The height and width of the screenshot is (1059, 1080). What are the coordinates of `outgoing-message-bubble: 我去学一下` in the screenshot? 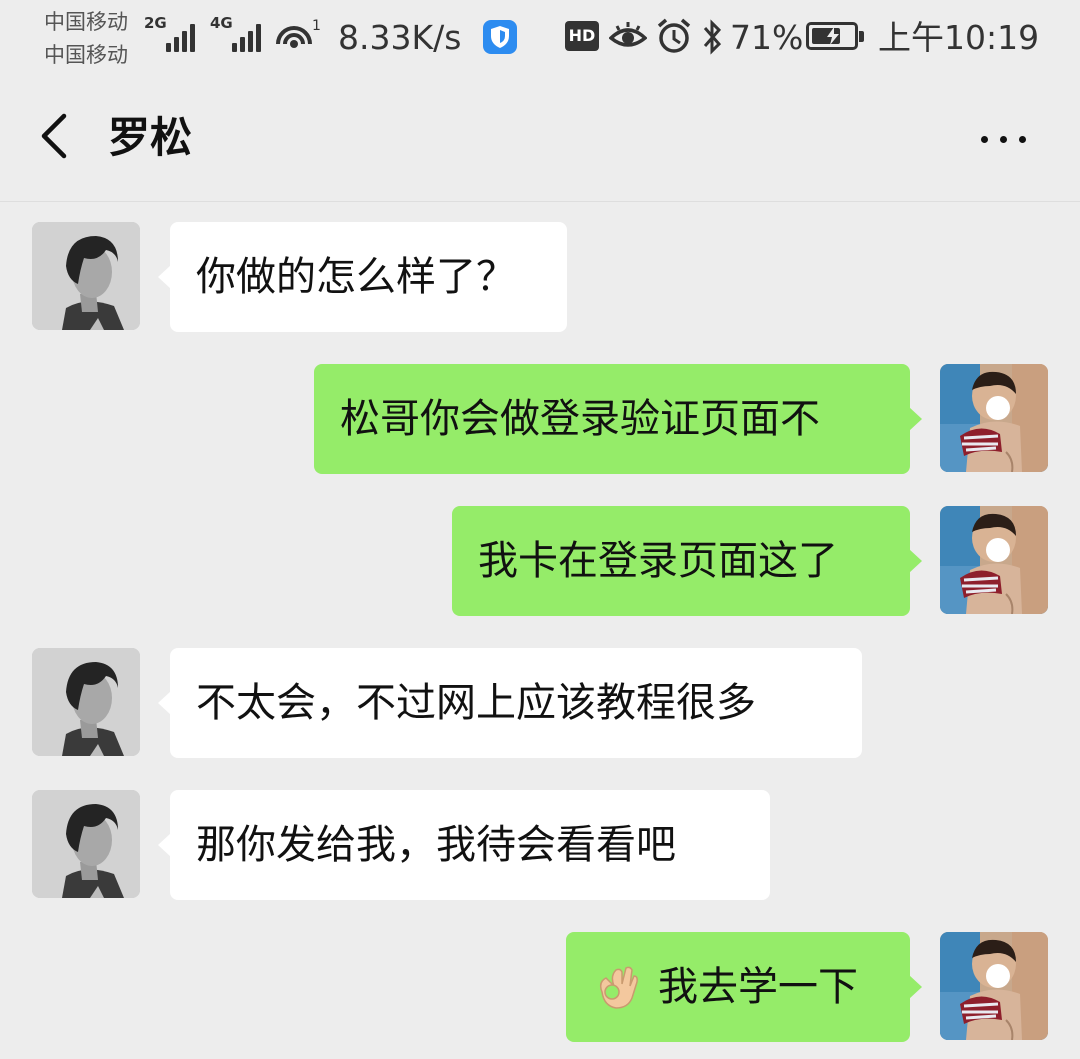 It's located at (744, 987).